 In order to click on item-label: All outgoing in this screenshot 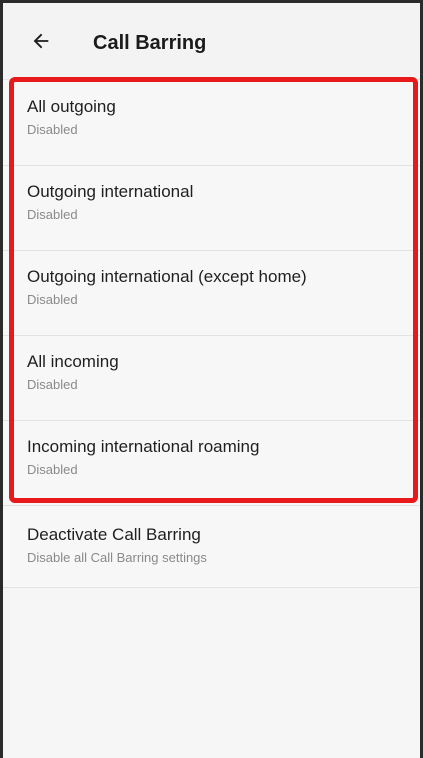, I will do `click(71, 106)`.